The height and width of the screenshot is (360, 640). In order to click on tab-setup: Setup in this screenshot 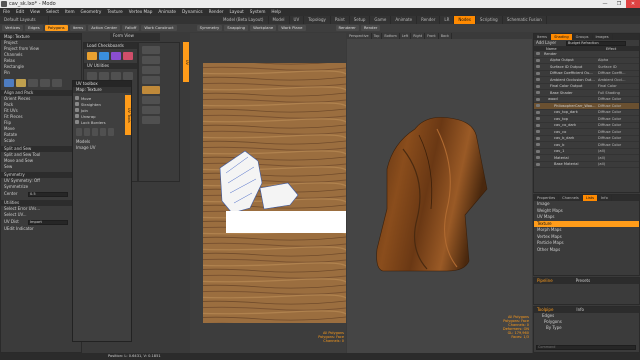, I will do `click(360, 20)`.